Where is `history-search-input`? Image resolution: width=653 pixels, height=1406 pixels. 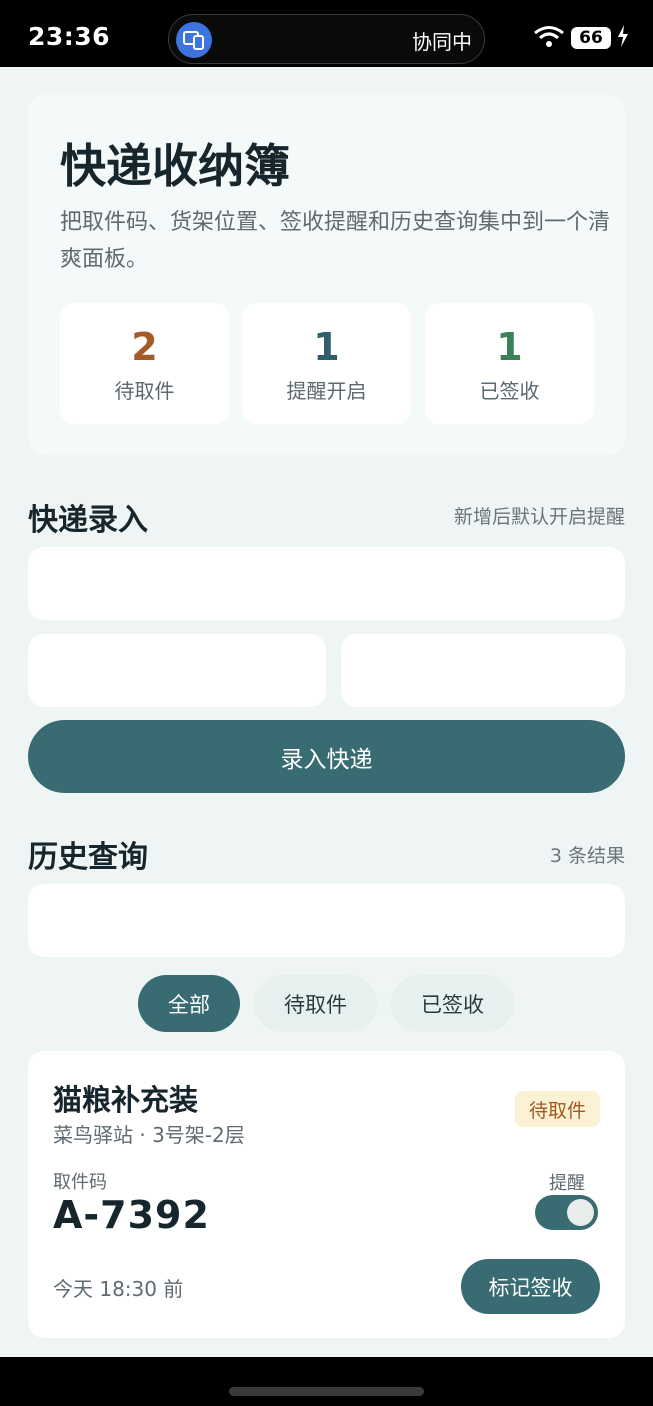 history-search-input is located at coordinates (326, 920).